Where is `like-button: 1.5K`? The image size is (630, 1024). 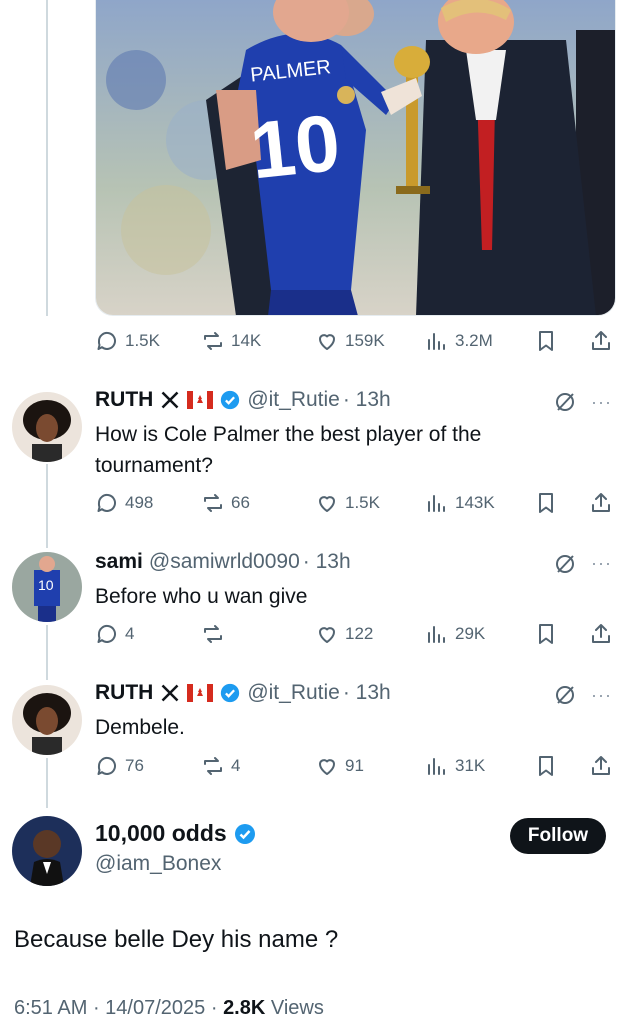 like-button: 1.5K is located at coordinates (347, 503).